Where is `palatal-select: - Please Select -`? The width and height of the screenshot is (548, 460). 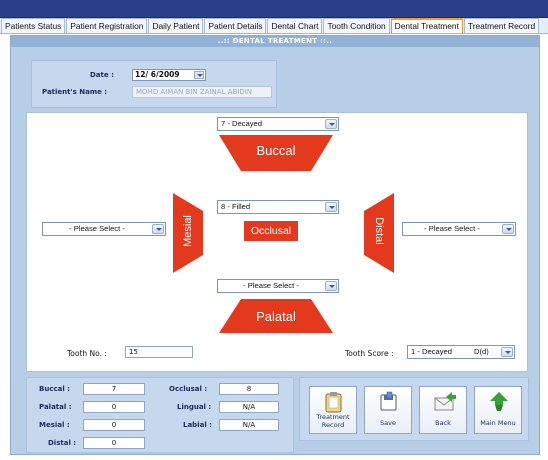
palatal-select: - Please Select - is located at coordinates (278, 286).